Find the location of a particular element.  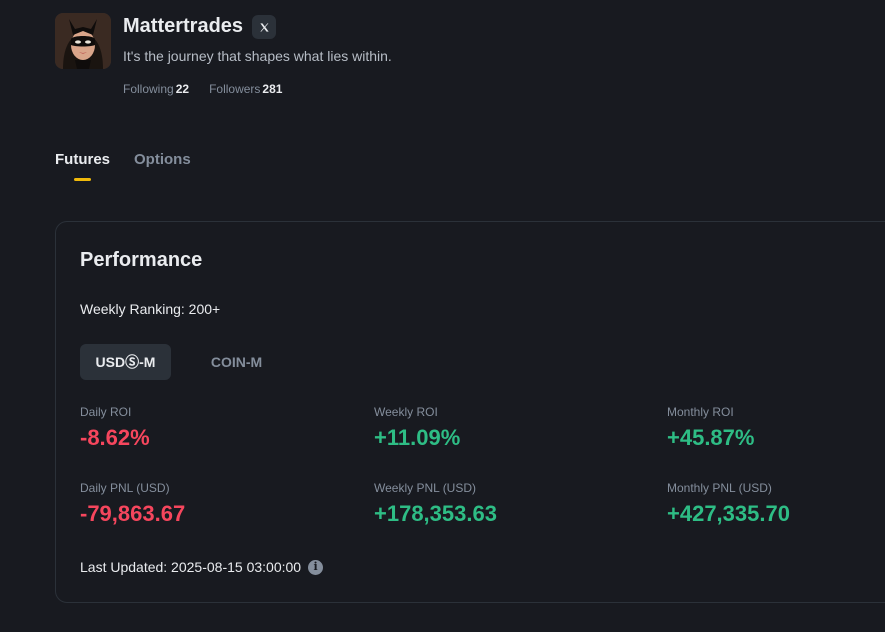

metric-weekly-pnl: Weekly PNL (USD) +178,353.63 is located at coordinates (435, 504).